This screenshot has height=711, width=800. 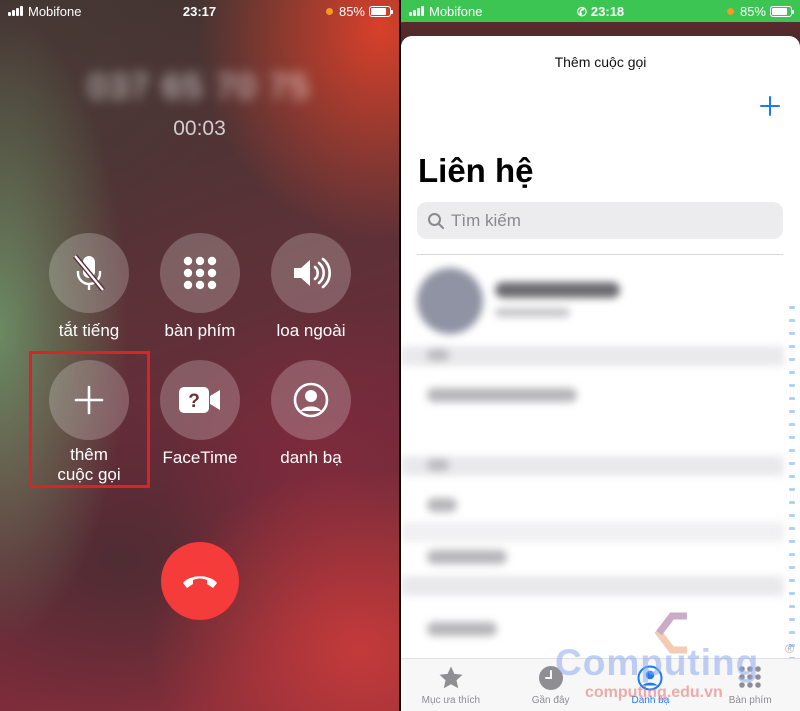 I want to click on divider, so click(x=600, y=254).